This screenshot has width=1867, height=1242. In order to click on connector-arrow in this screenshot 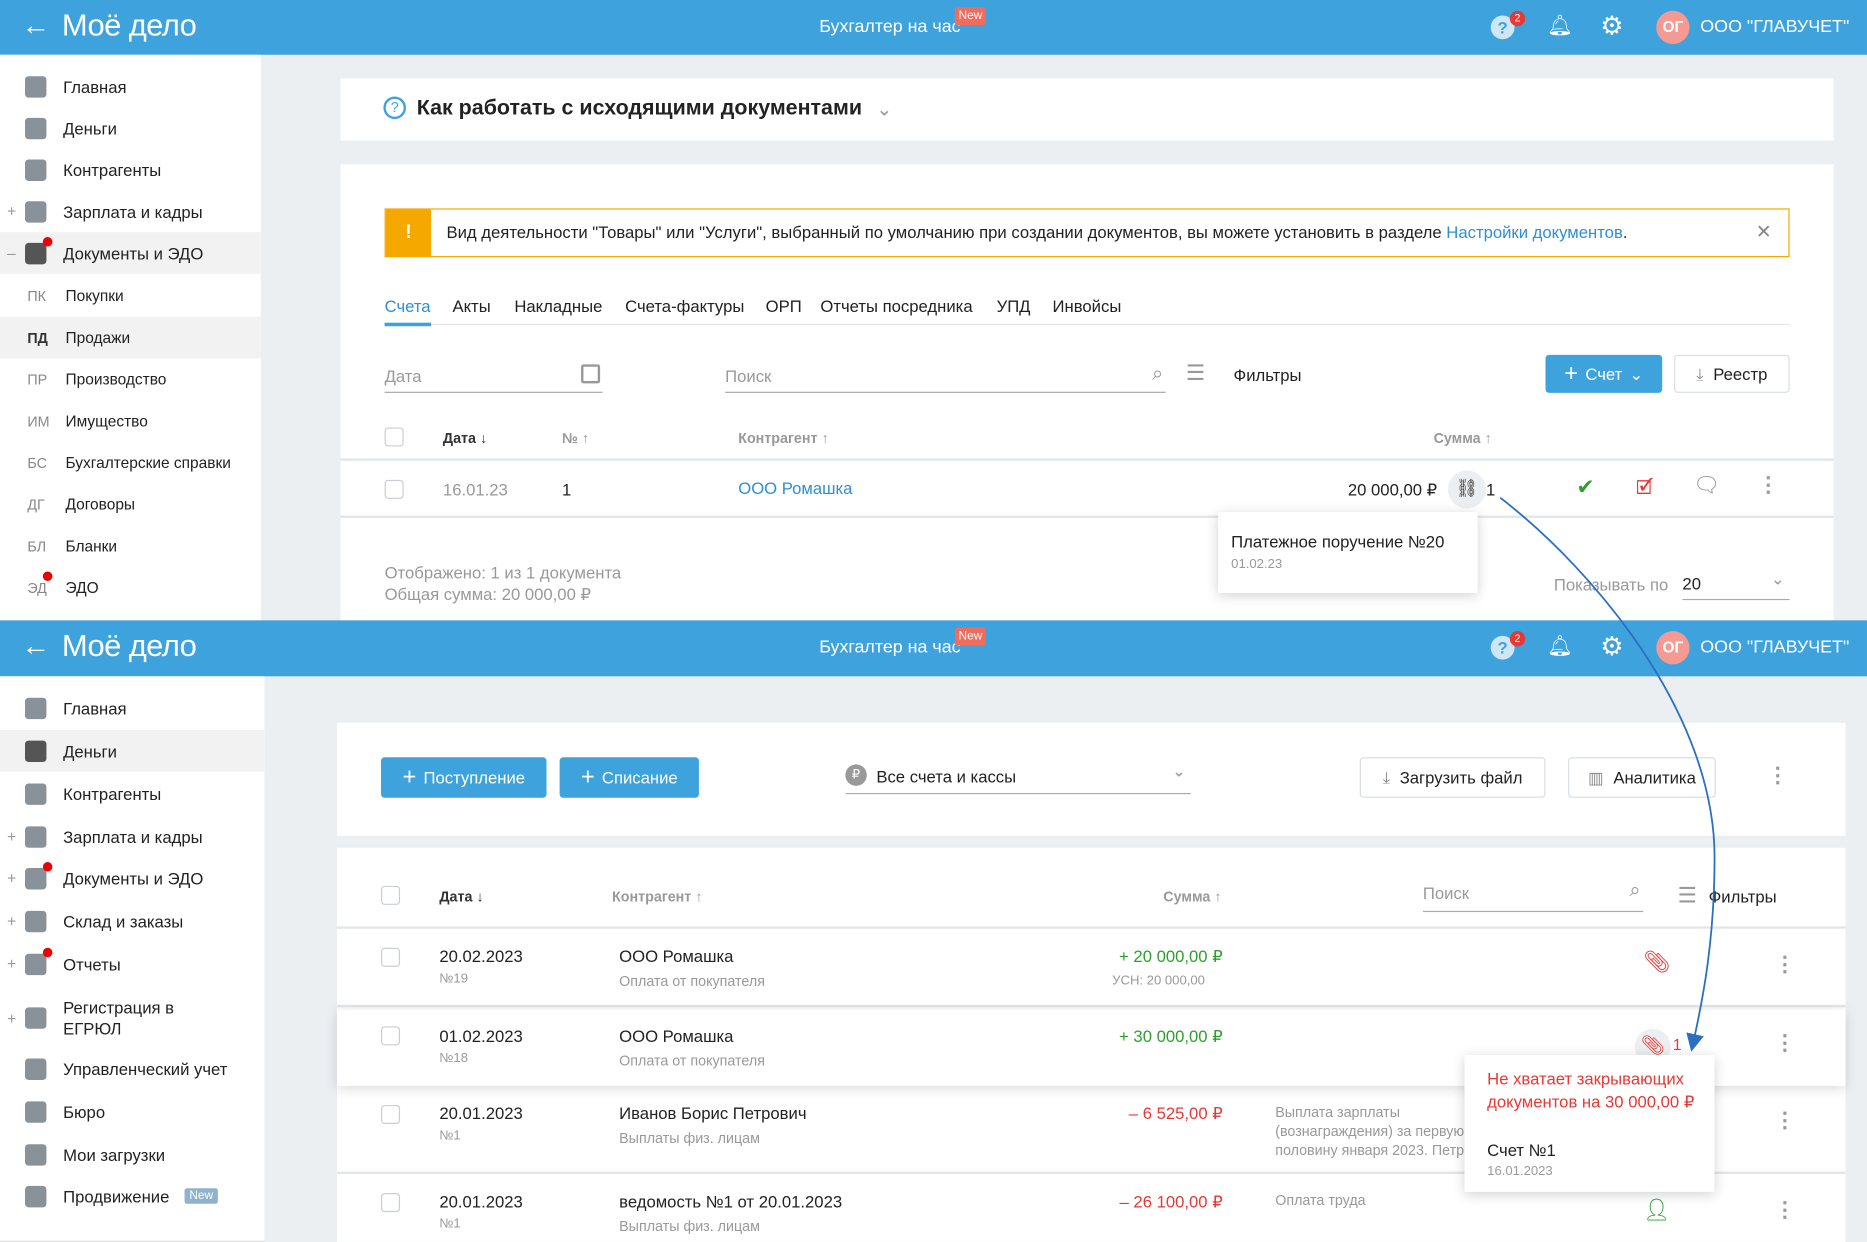, I will do `click(1607, 774)`.